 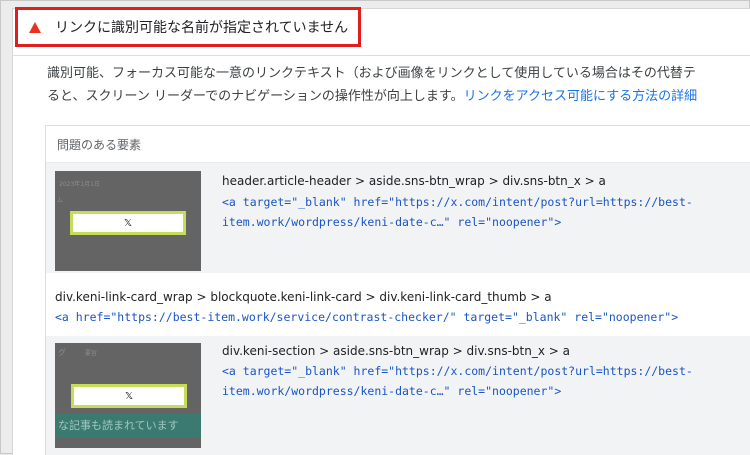 What do you see at coordinates (35, 27) in the screenshot?
I see `warning-triangle-icon` at bounding box center [35, 27].